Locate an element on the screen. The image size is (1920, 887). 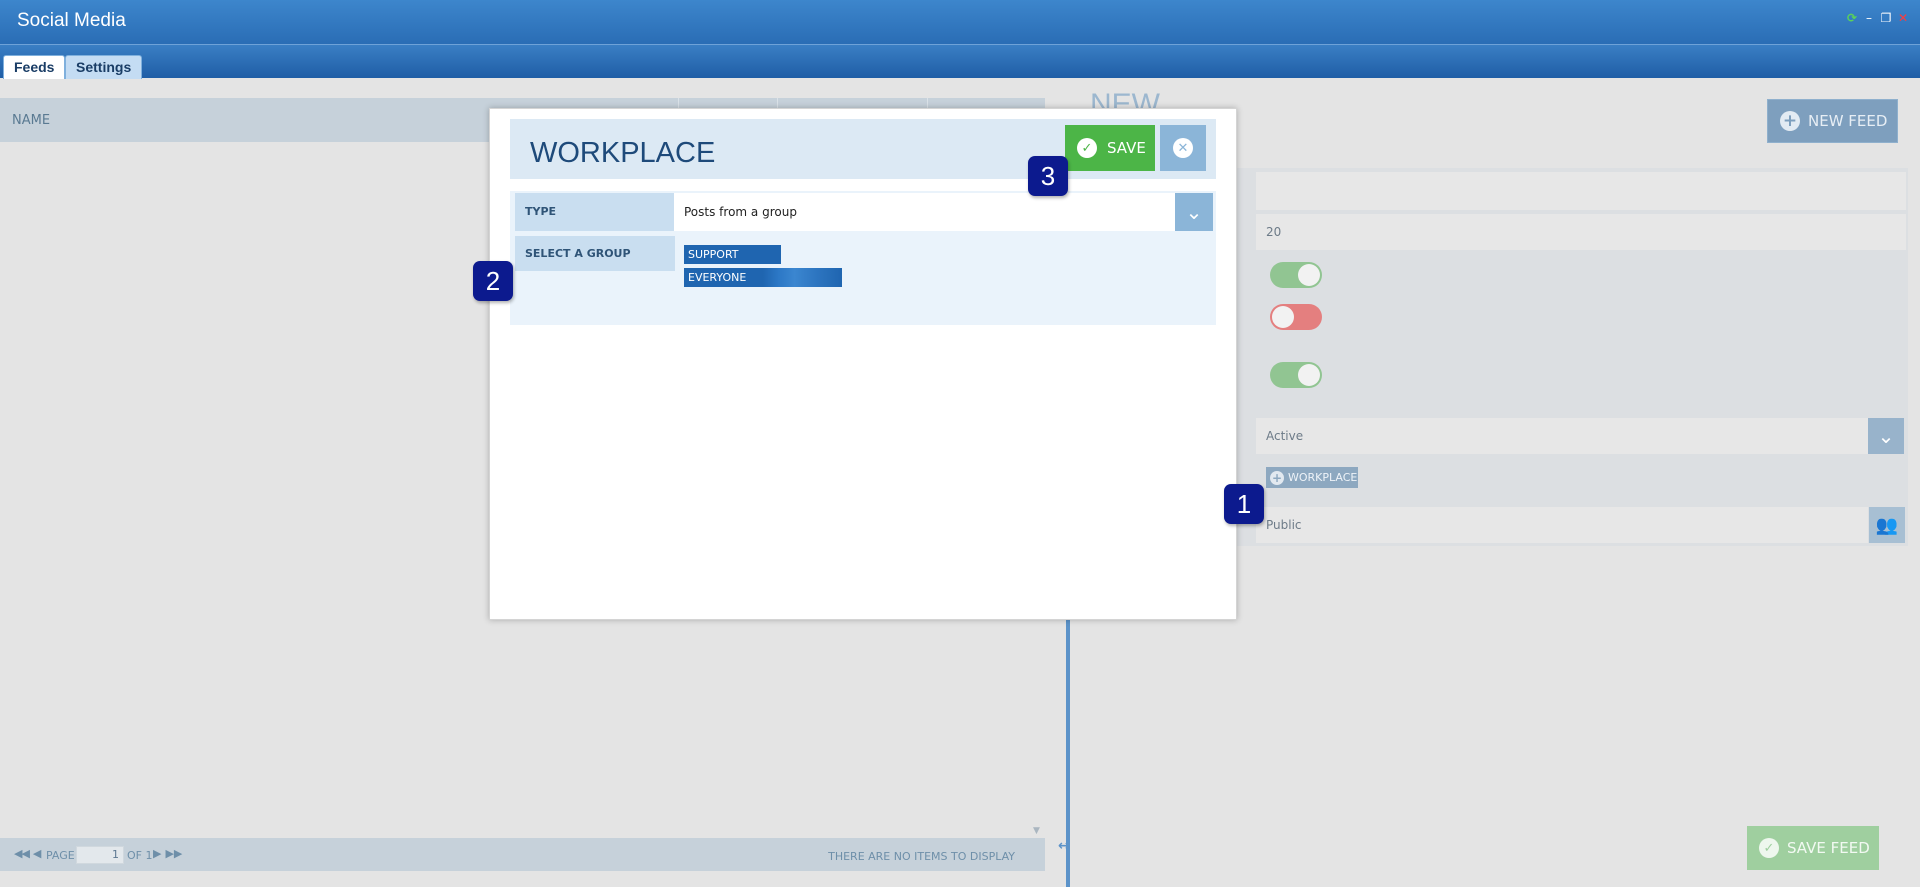
new-feed-button: + NEW FEED is located at coordinates (1832, 121).